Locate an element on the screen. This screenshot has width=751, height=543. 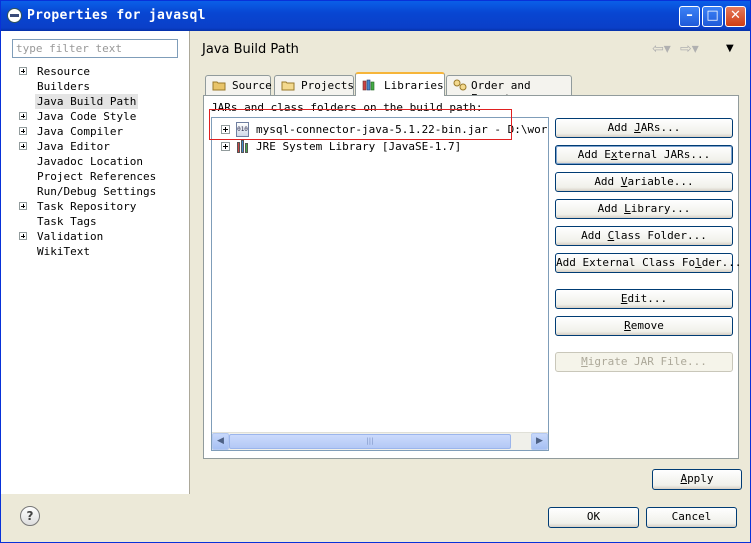
tree-item-label: WikiText is located at coordinates (63, 251).